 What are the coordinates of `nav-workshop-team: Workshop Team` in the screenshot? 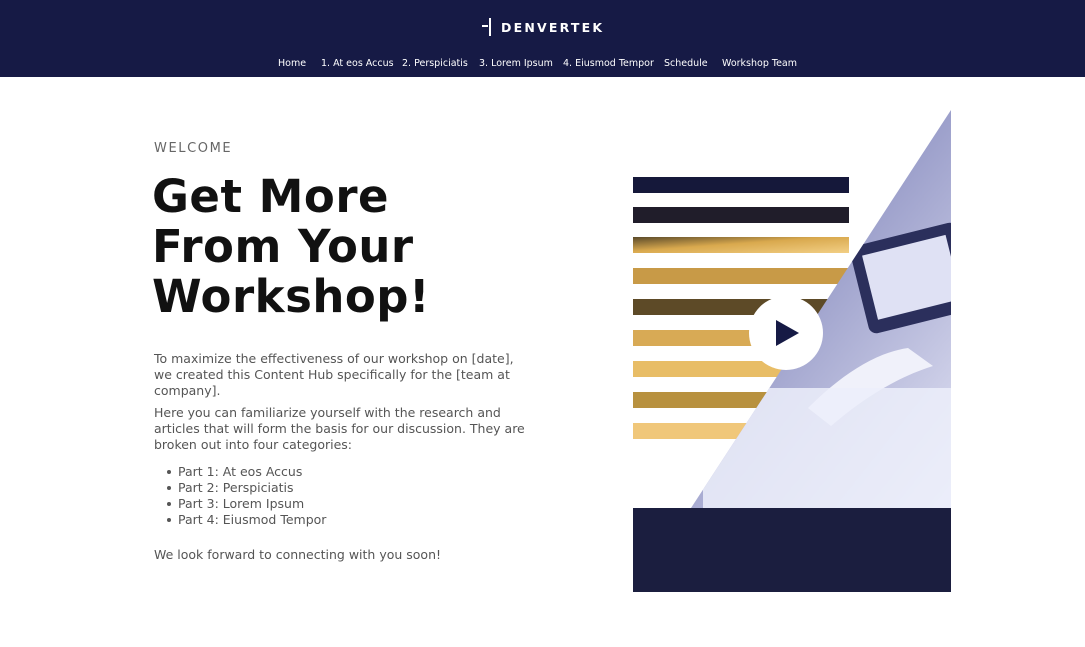 It's located at (759, 64).